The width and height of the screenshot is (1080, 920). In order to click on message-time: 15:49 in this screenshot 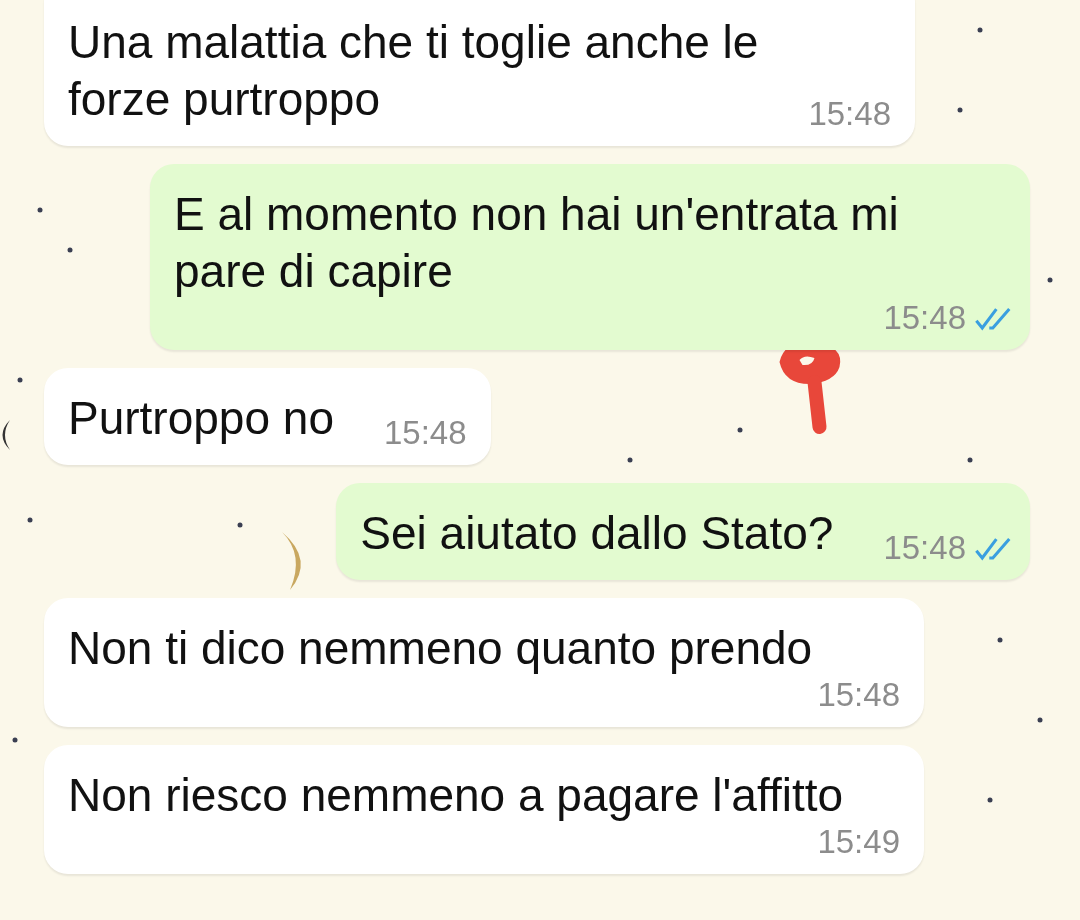, I will do `click(858, 842)`.